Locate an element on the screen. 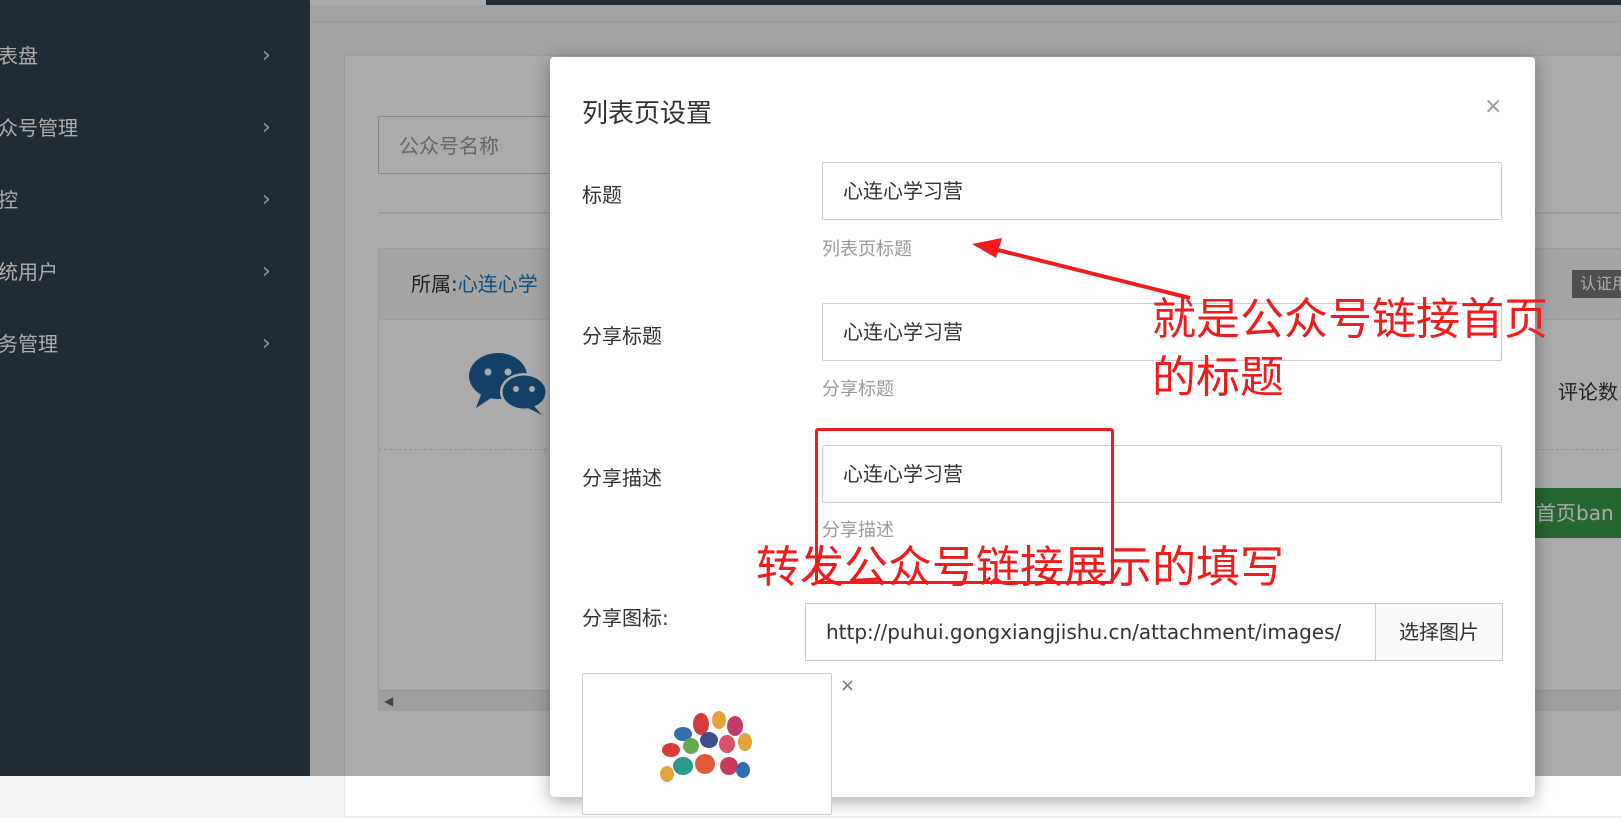 The height and width of the screenshot is (818, 1621). annotation-title-note-line2: 的标题 is located at coordinates (1218, 377).